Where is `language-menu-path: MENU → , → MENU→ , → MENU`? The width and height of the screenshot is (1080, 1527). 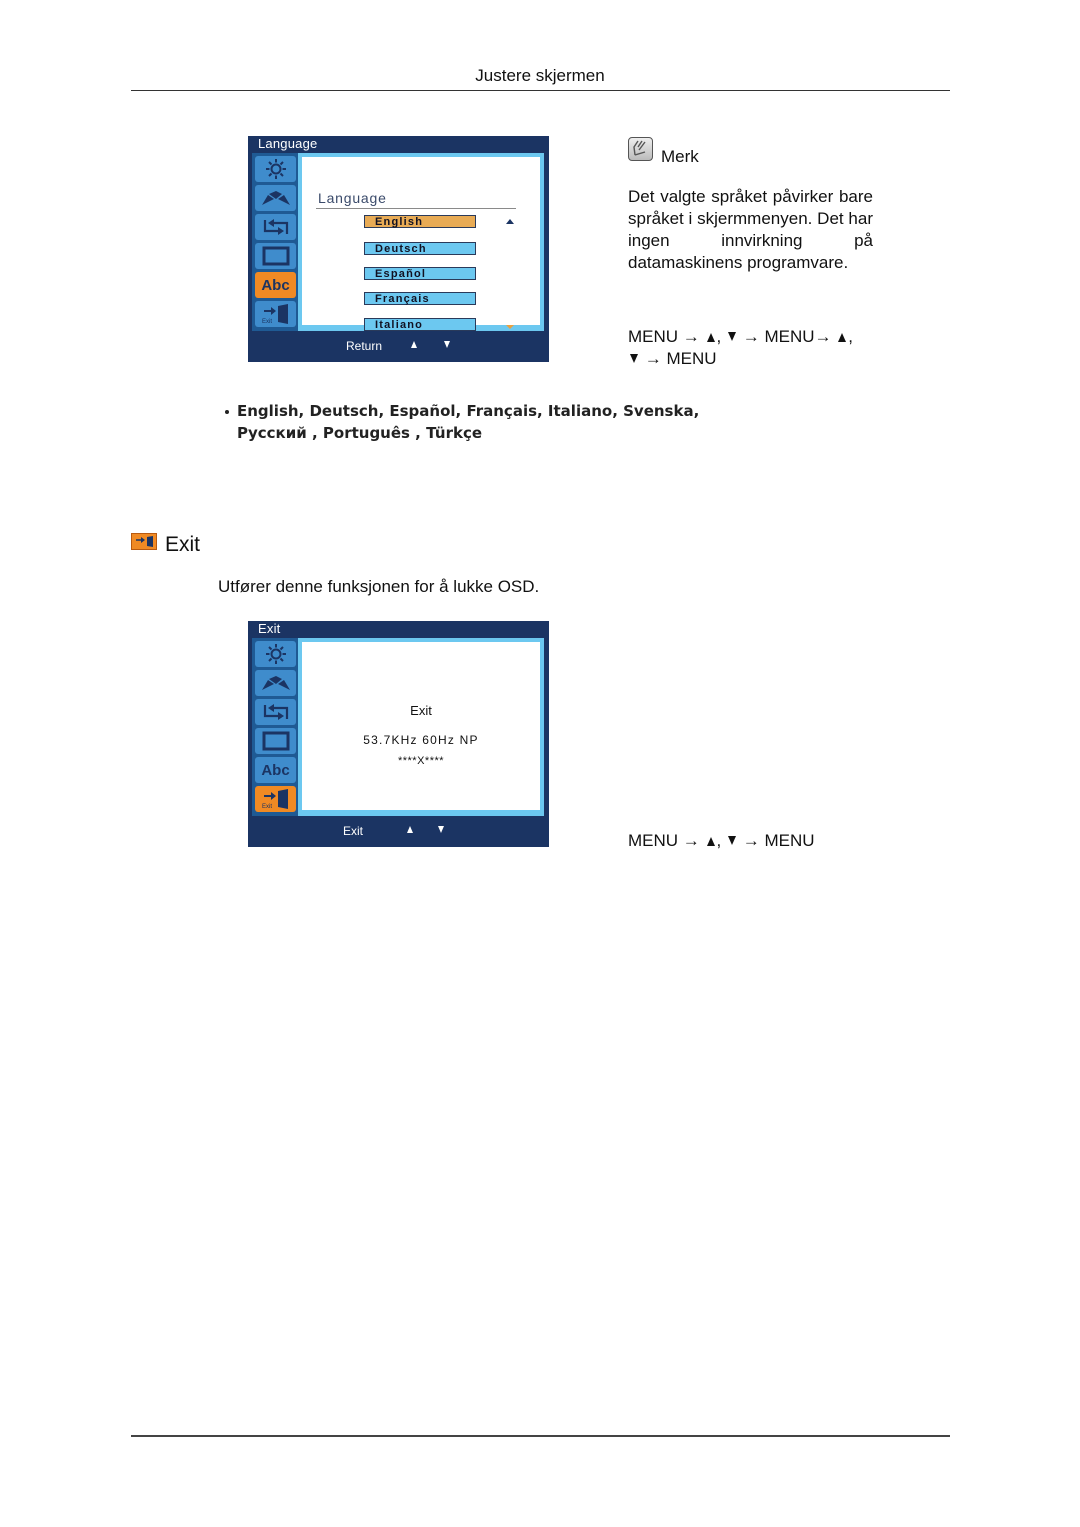
language-menu-path: MENU → , → MENU→ , → MENU is located at coordinates (758, 348).